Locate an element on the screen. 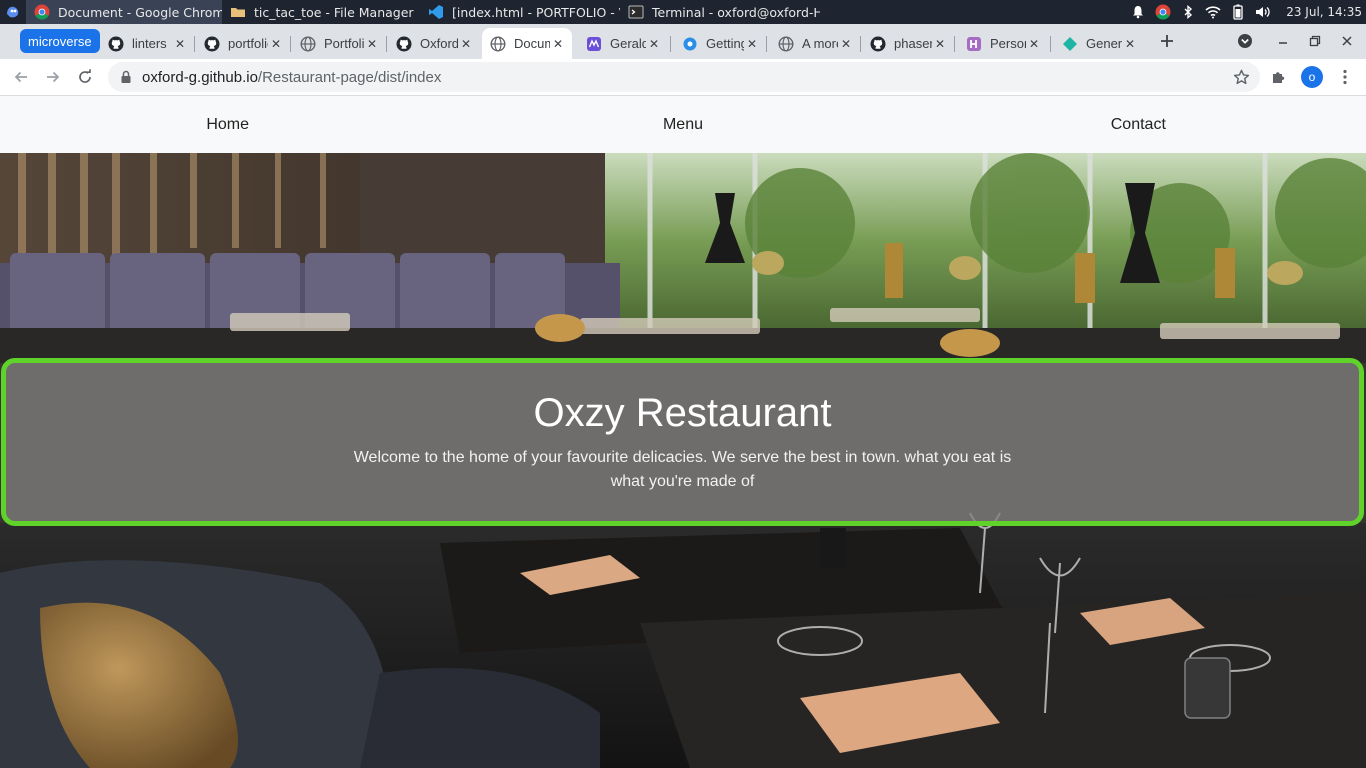 Image resolution: width=1366 pixels, height=768 pixels. taskbar-task-file-manager: tic_tac_toe - File Manager is located at coordinates (321, 12).